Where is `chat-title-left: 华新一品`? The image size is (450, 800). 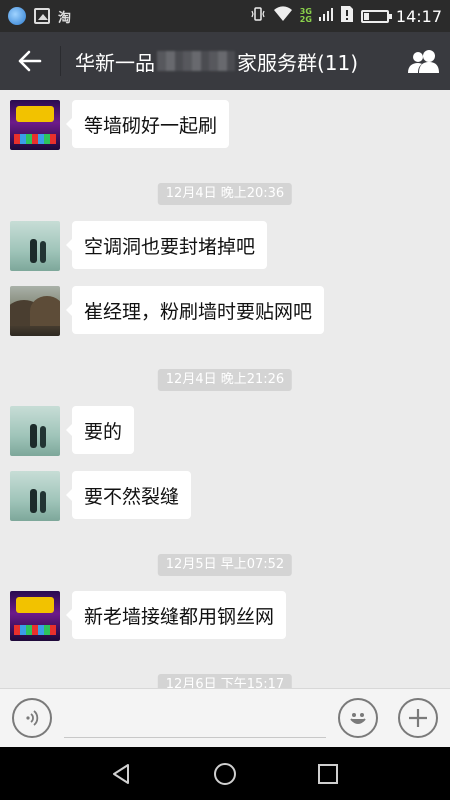 chat-title-left: 华新一品 is located at coordinates (115, 62).